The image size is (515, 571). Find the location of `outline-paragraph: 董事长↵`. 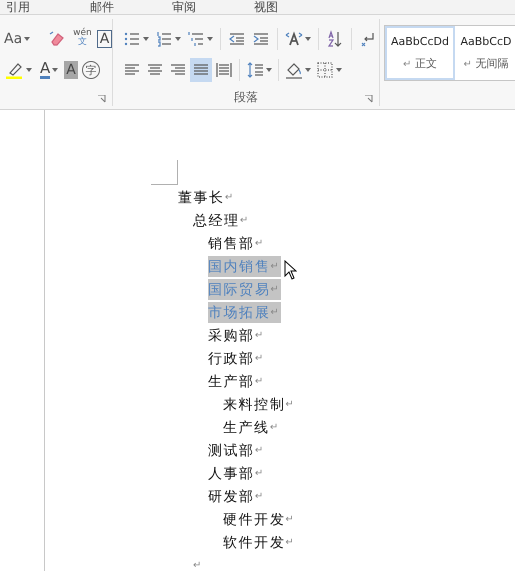

outline-paragraph: 董事长↵ is located at coordinates (206, 198).